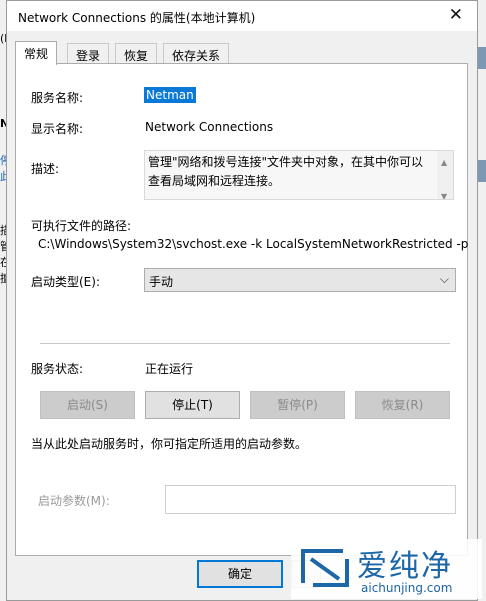 The height and width of the screenshot is (601, 486). I want to click on window-title: Network Connections 的属性(本地计算机), so click(137, 18).